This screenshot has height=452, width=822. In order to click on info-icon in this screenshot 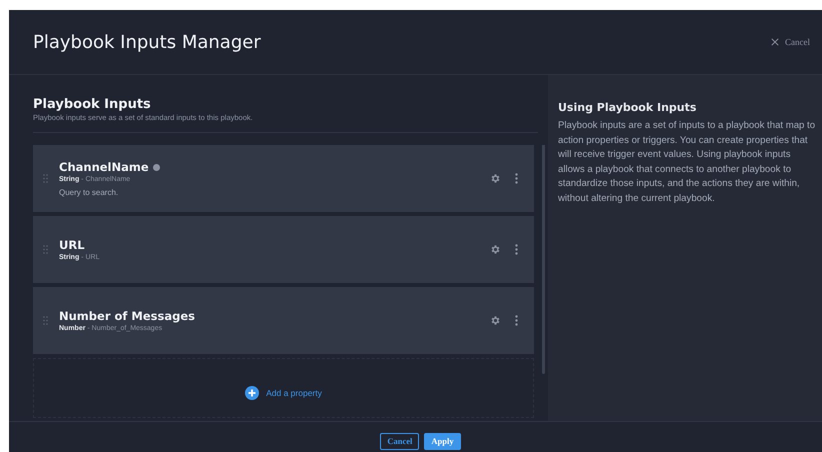, I will do `click(156, 167)`.